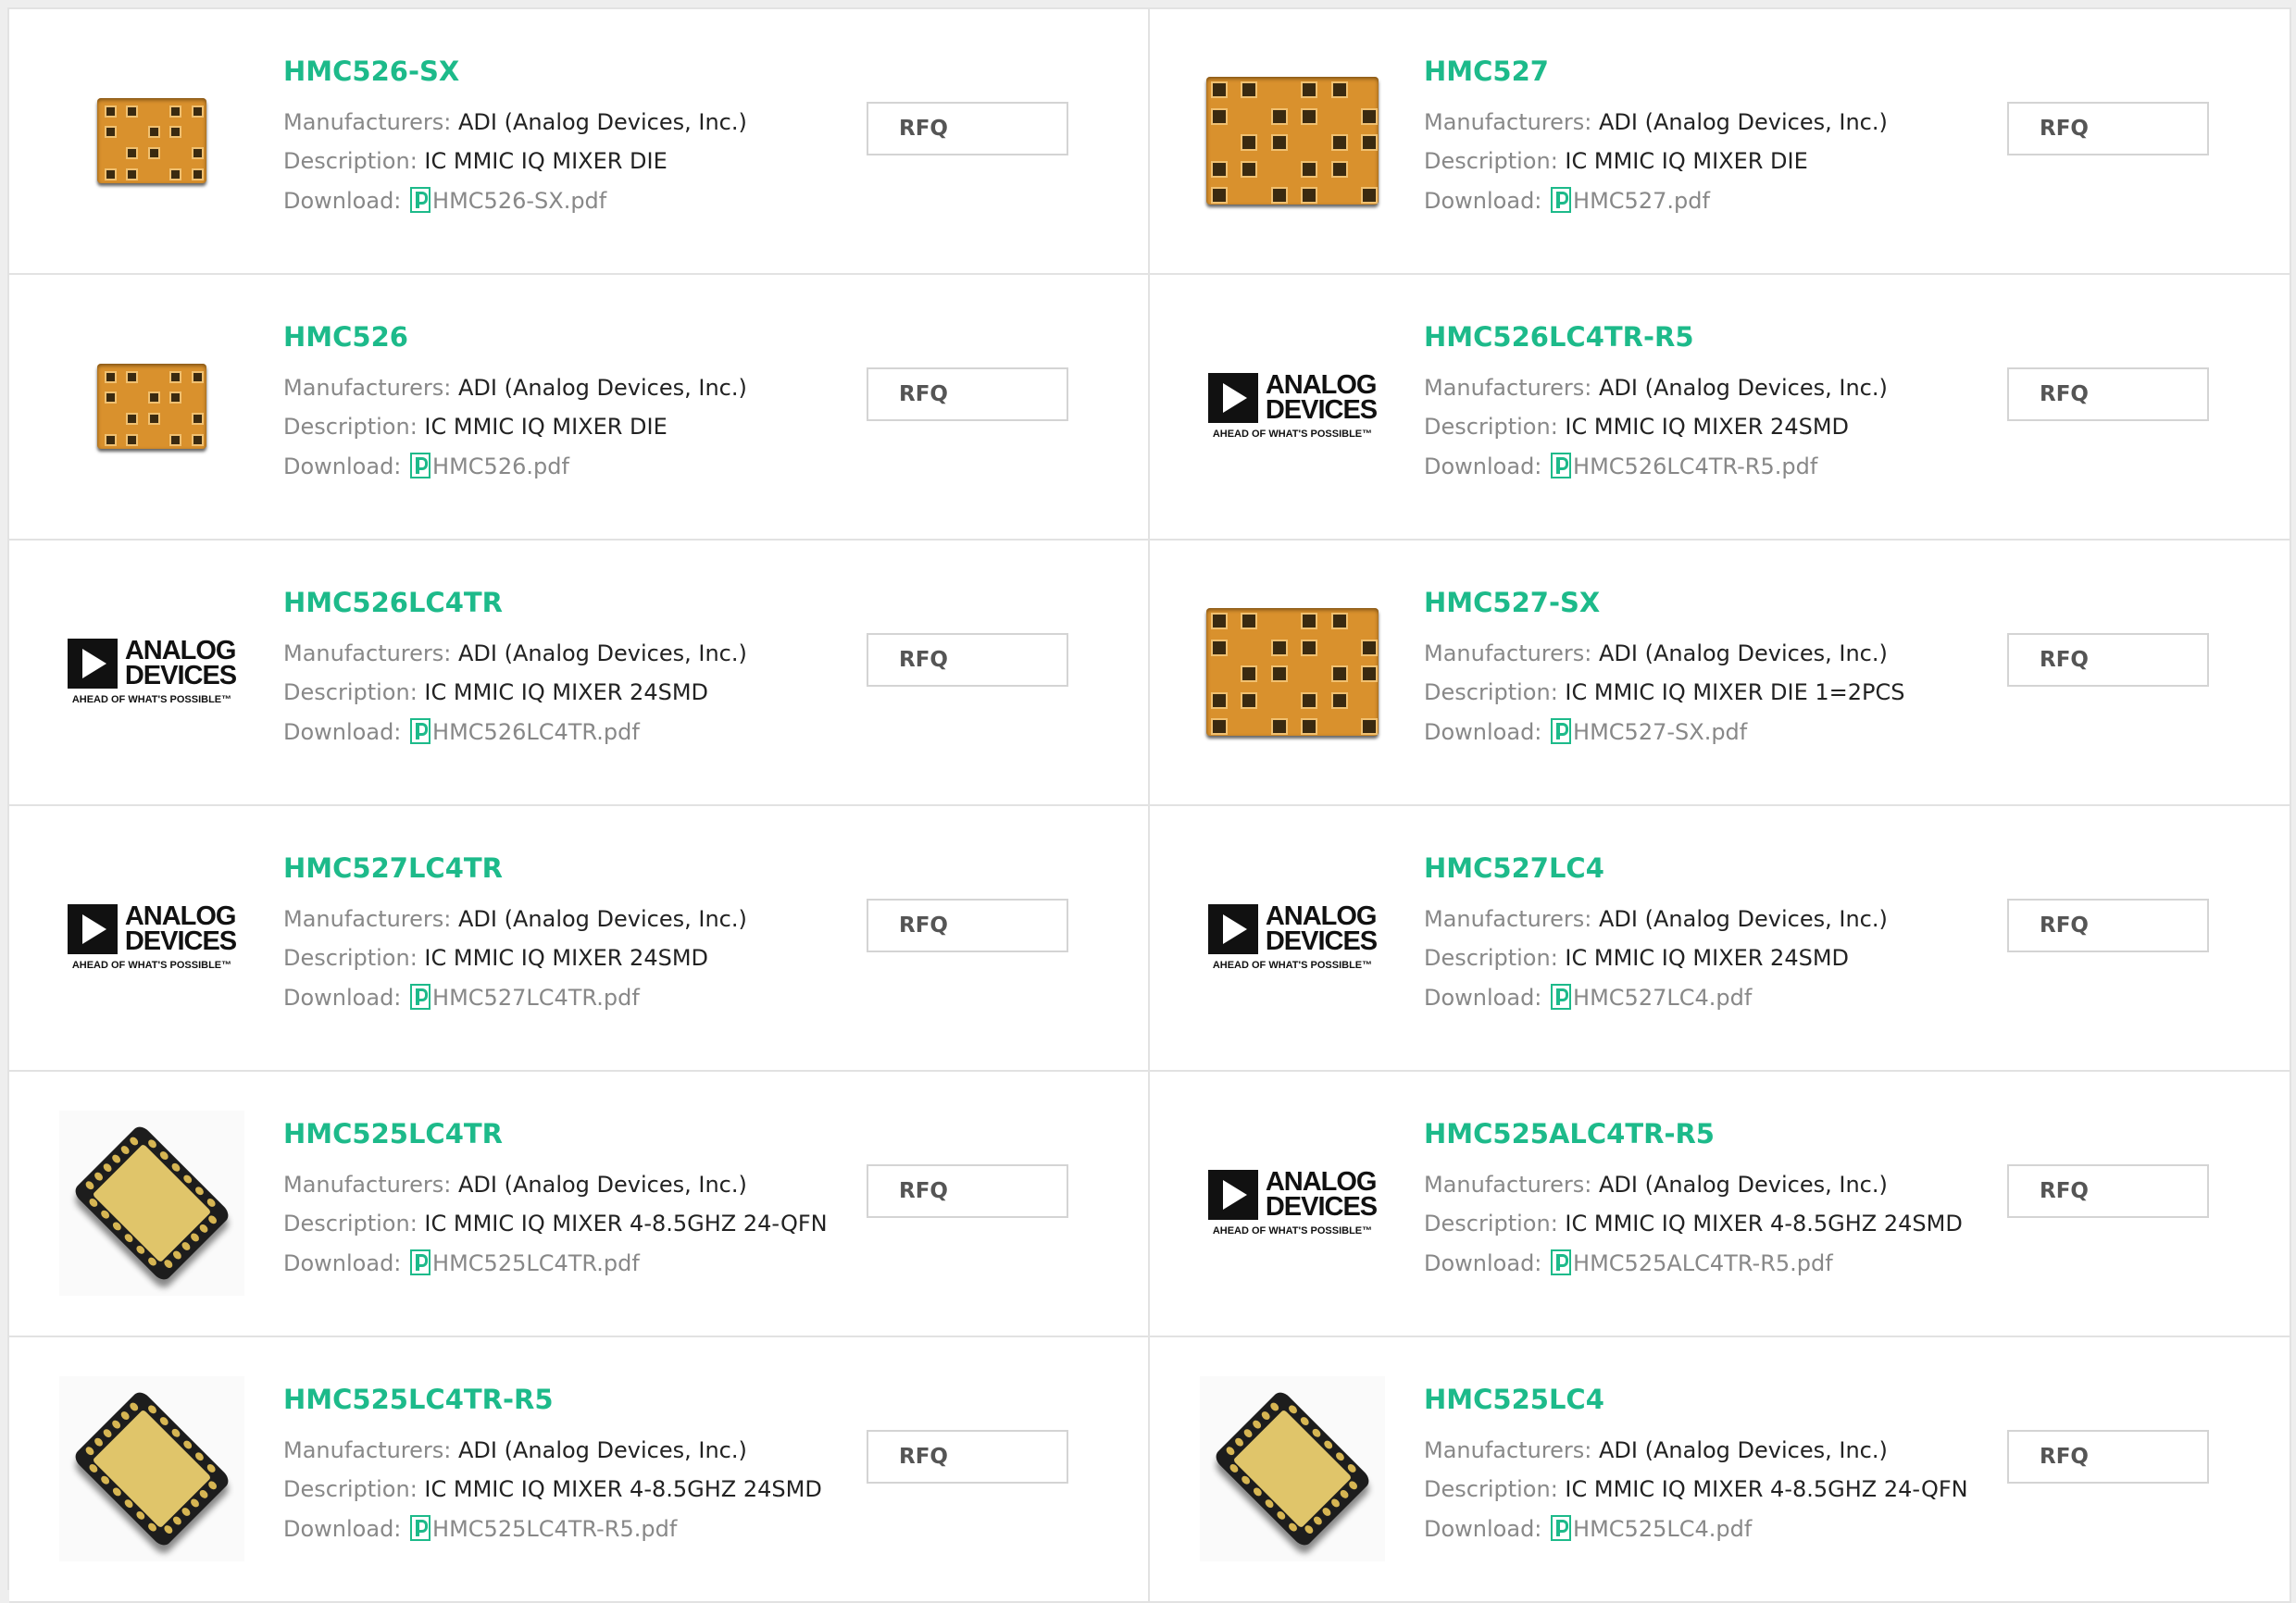 This screenshot has height=1603, width=2296. I want to click on datasheet-link: HMC527-SX.pdf, so click(1660, 732).